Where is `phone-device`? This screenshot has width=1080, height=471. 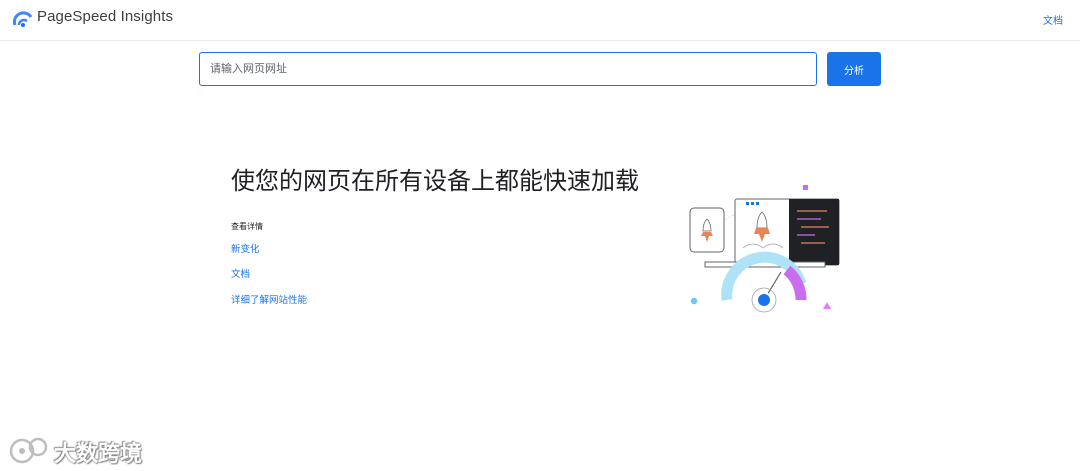 phone-device is located at coordinates (707, 230).